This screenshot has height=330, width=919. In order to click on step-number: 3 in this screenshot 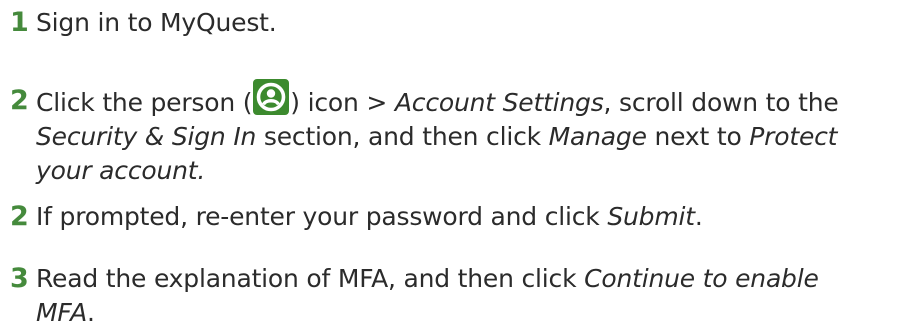, I will do `click(19, 278)`.